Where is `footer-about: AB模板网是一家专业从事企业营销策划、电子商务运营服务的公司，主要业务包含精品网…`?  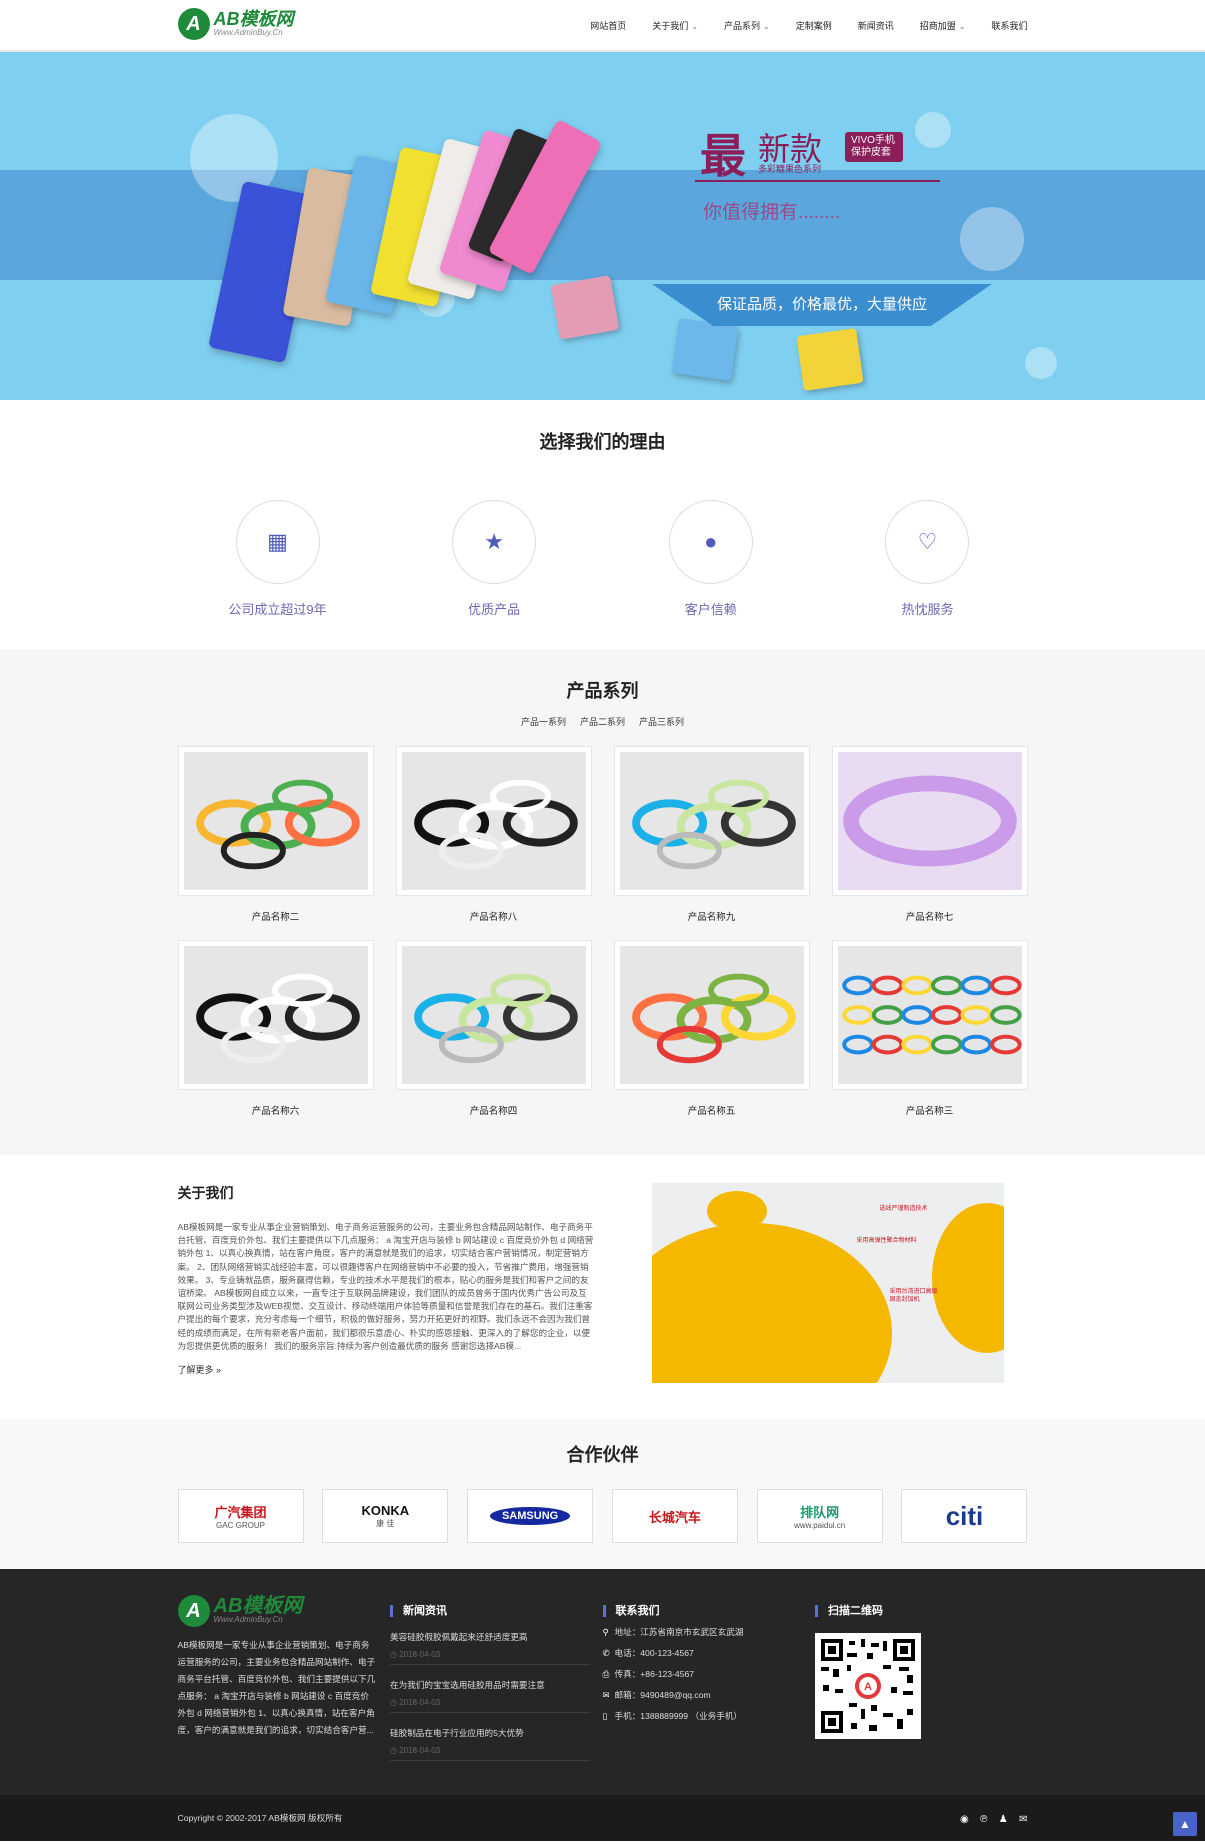 footer-about: AB模板网是一家专业从事企业营销策划、电子商务运营服务的公司，主要业务包含精品网… is located at coordinates (276, 1687).